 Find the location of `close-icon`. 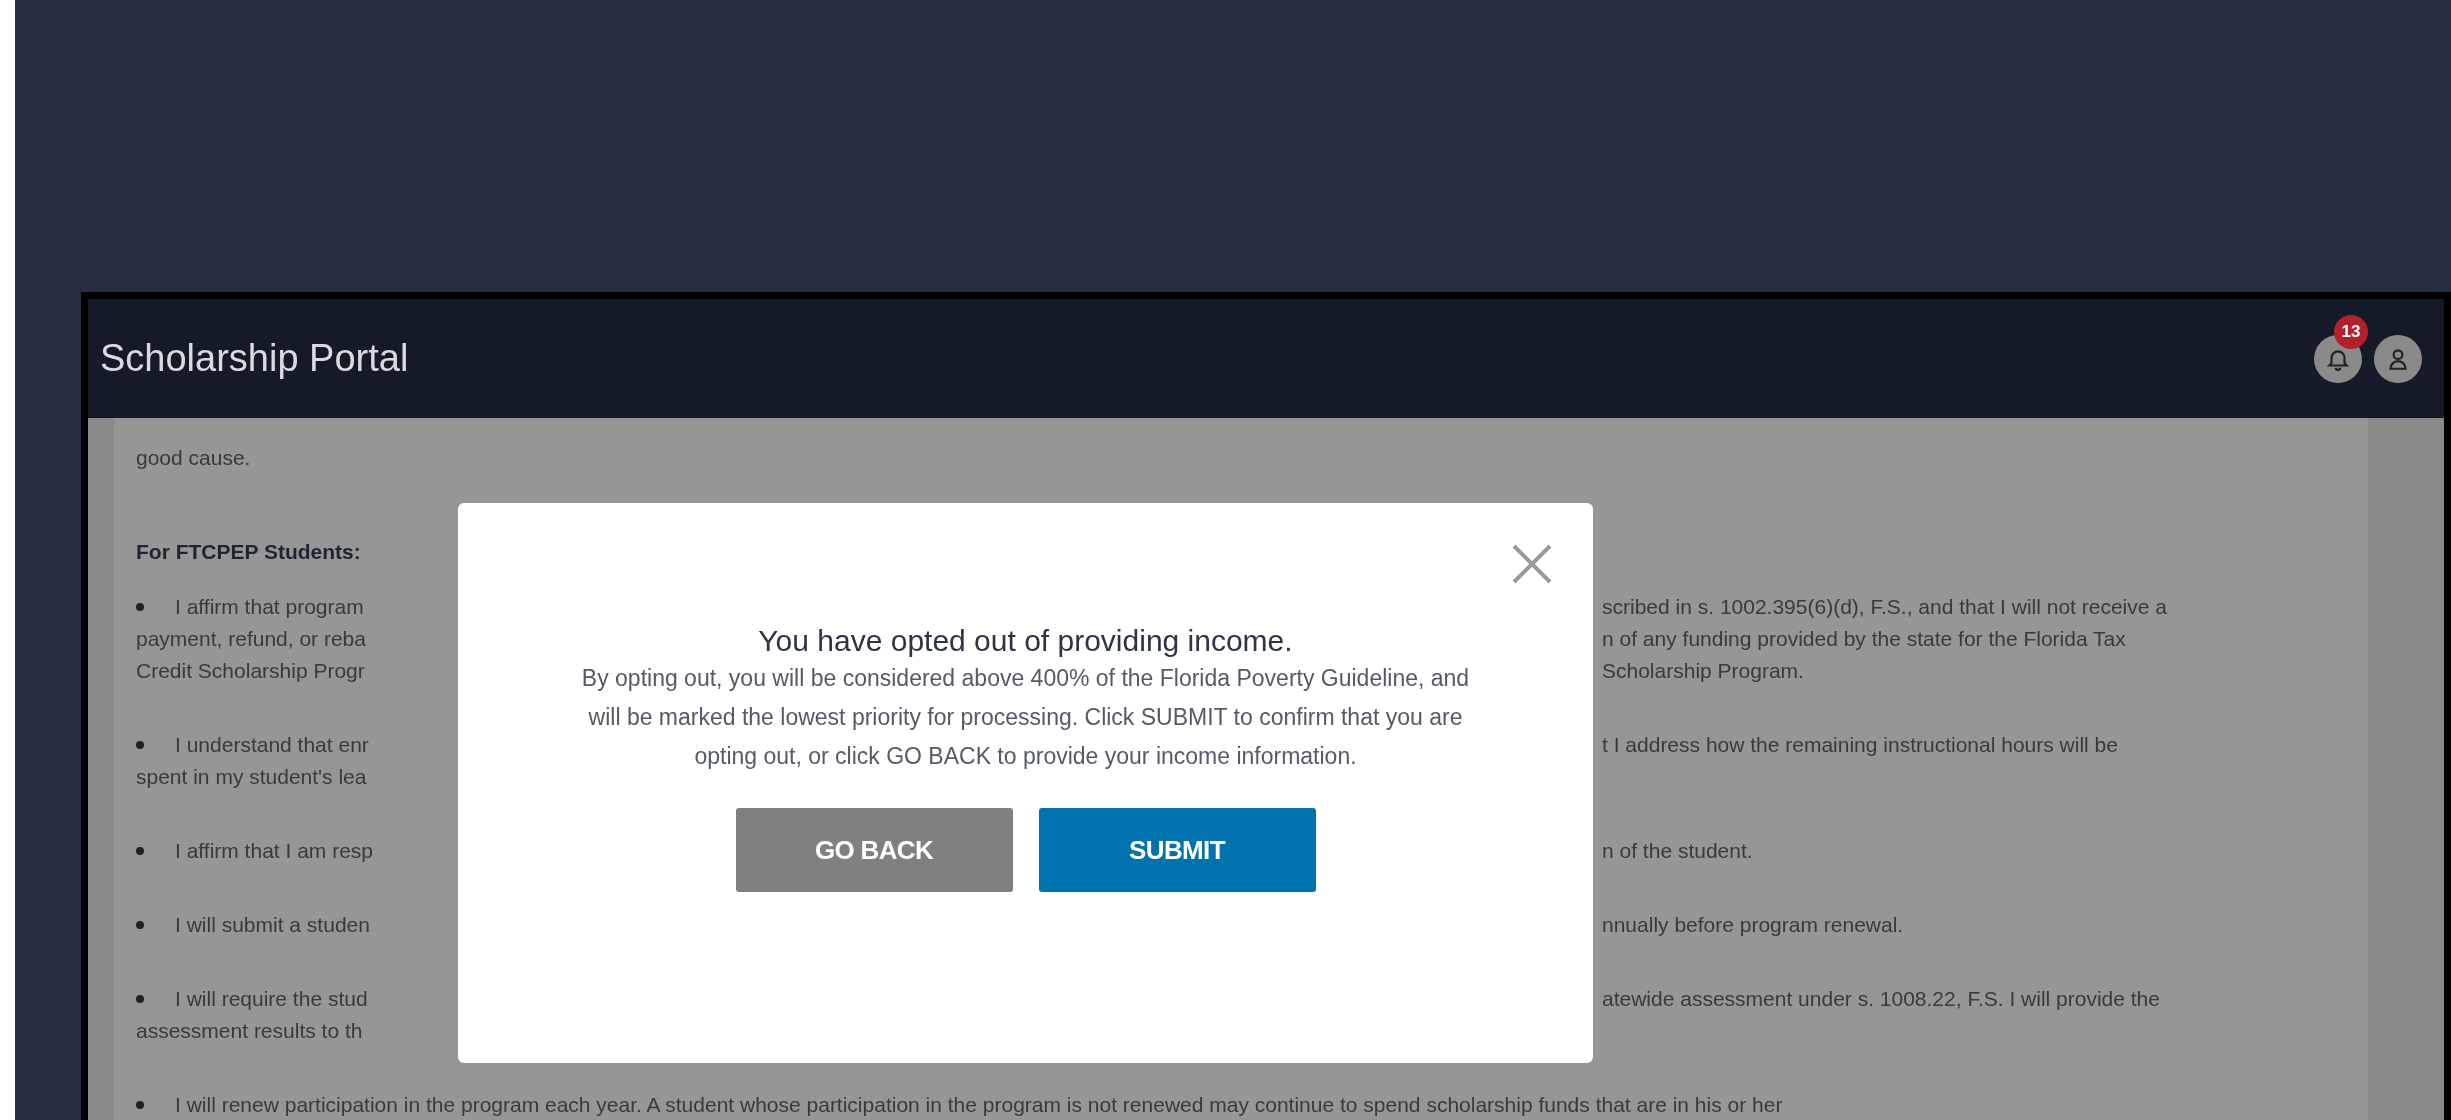

close-icon is located at coordinates (1532, 564).